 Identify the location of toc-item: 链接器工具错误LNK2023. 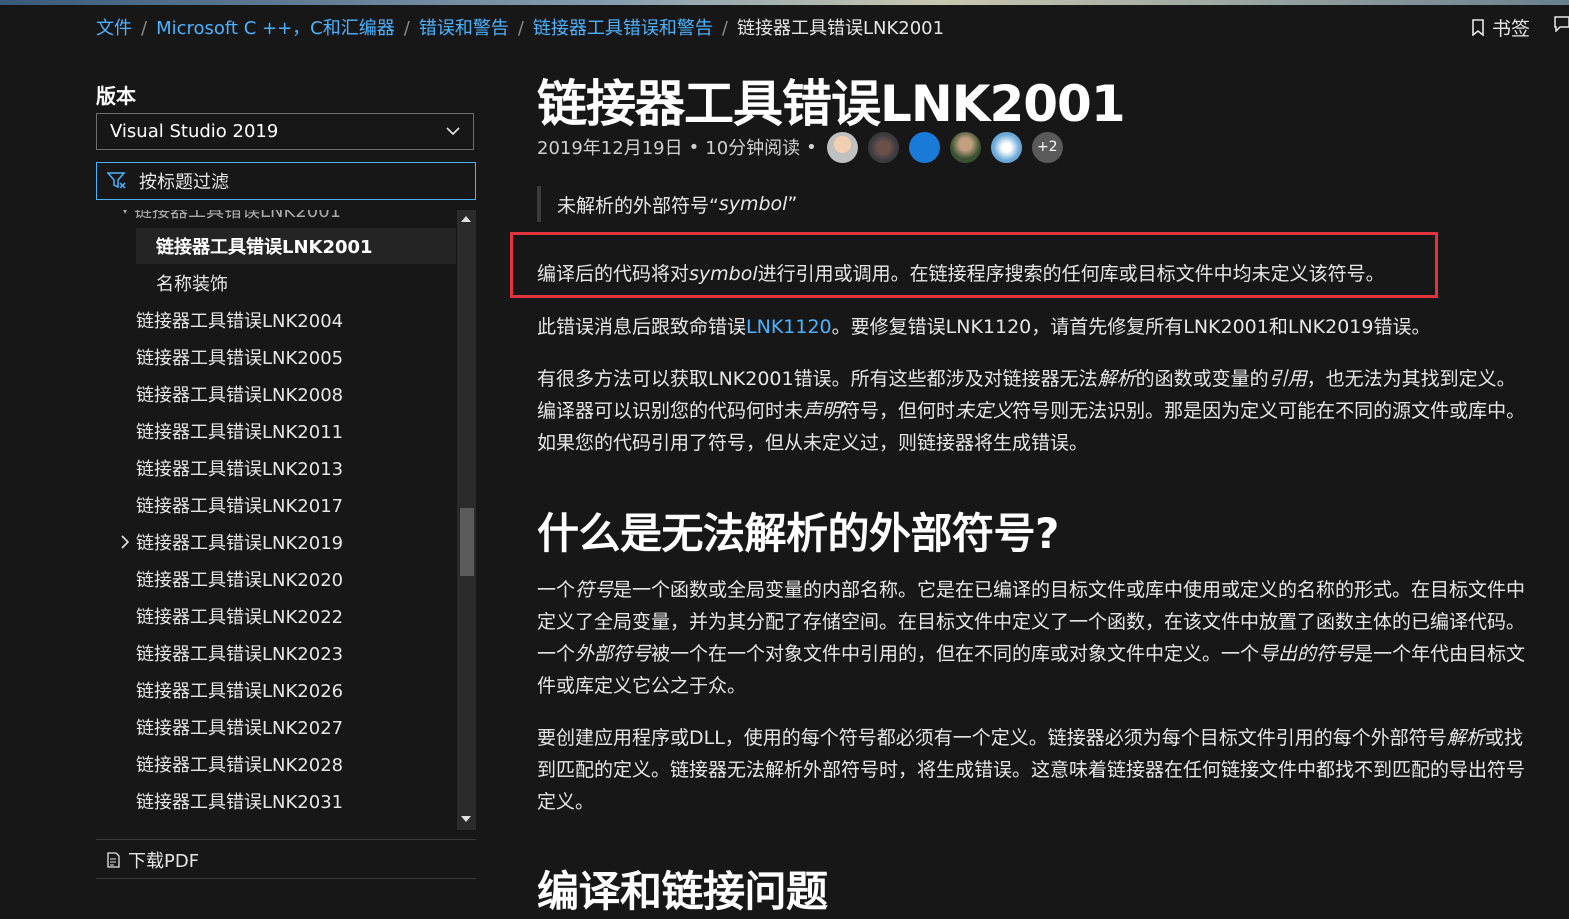
(239, 653).